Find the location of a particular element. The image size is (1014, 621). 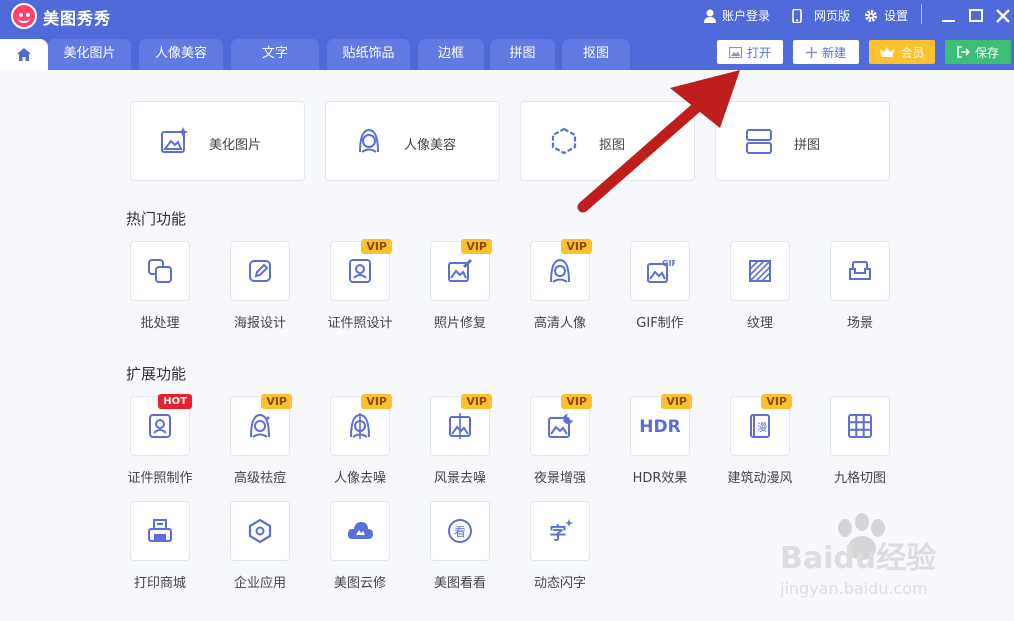

tool-comic-building: 漫 VIP 建筑动漫风 is located at coordinates (760, 440).